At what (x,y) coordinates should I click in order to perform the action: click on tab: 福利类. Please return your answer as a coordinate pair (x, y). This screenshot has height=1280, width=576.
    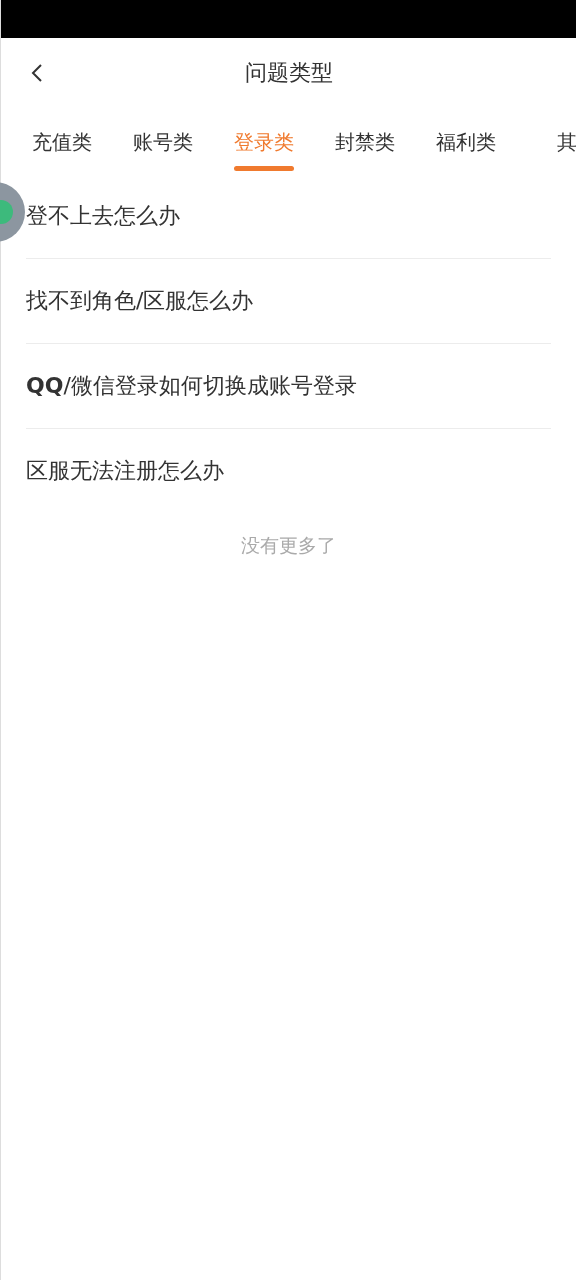
    Looking at the image, I should click on (466, 141).